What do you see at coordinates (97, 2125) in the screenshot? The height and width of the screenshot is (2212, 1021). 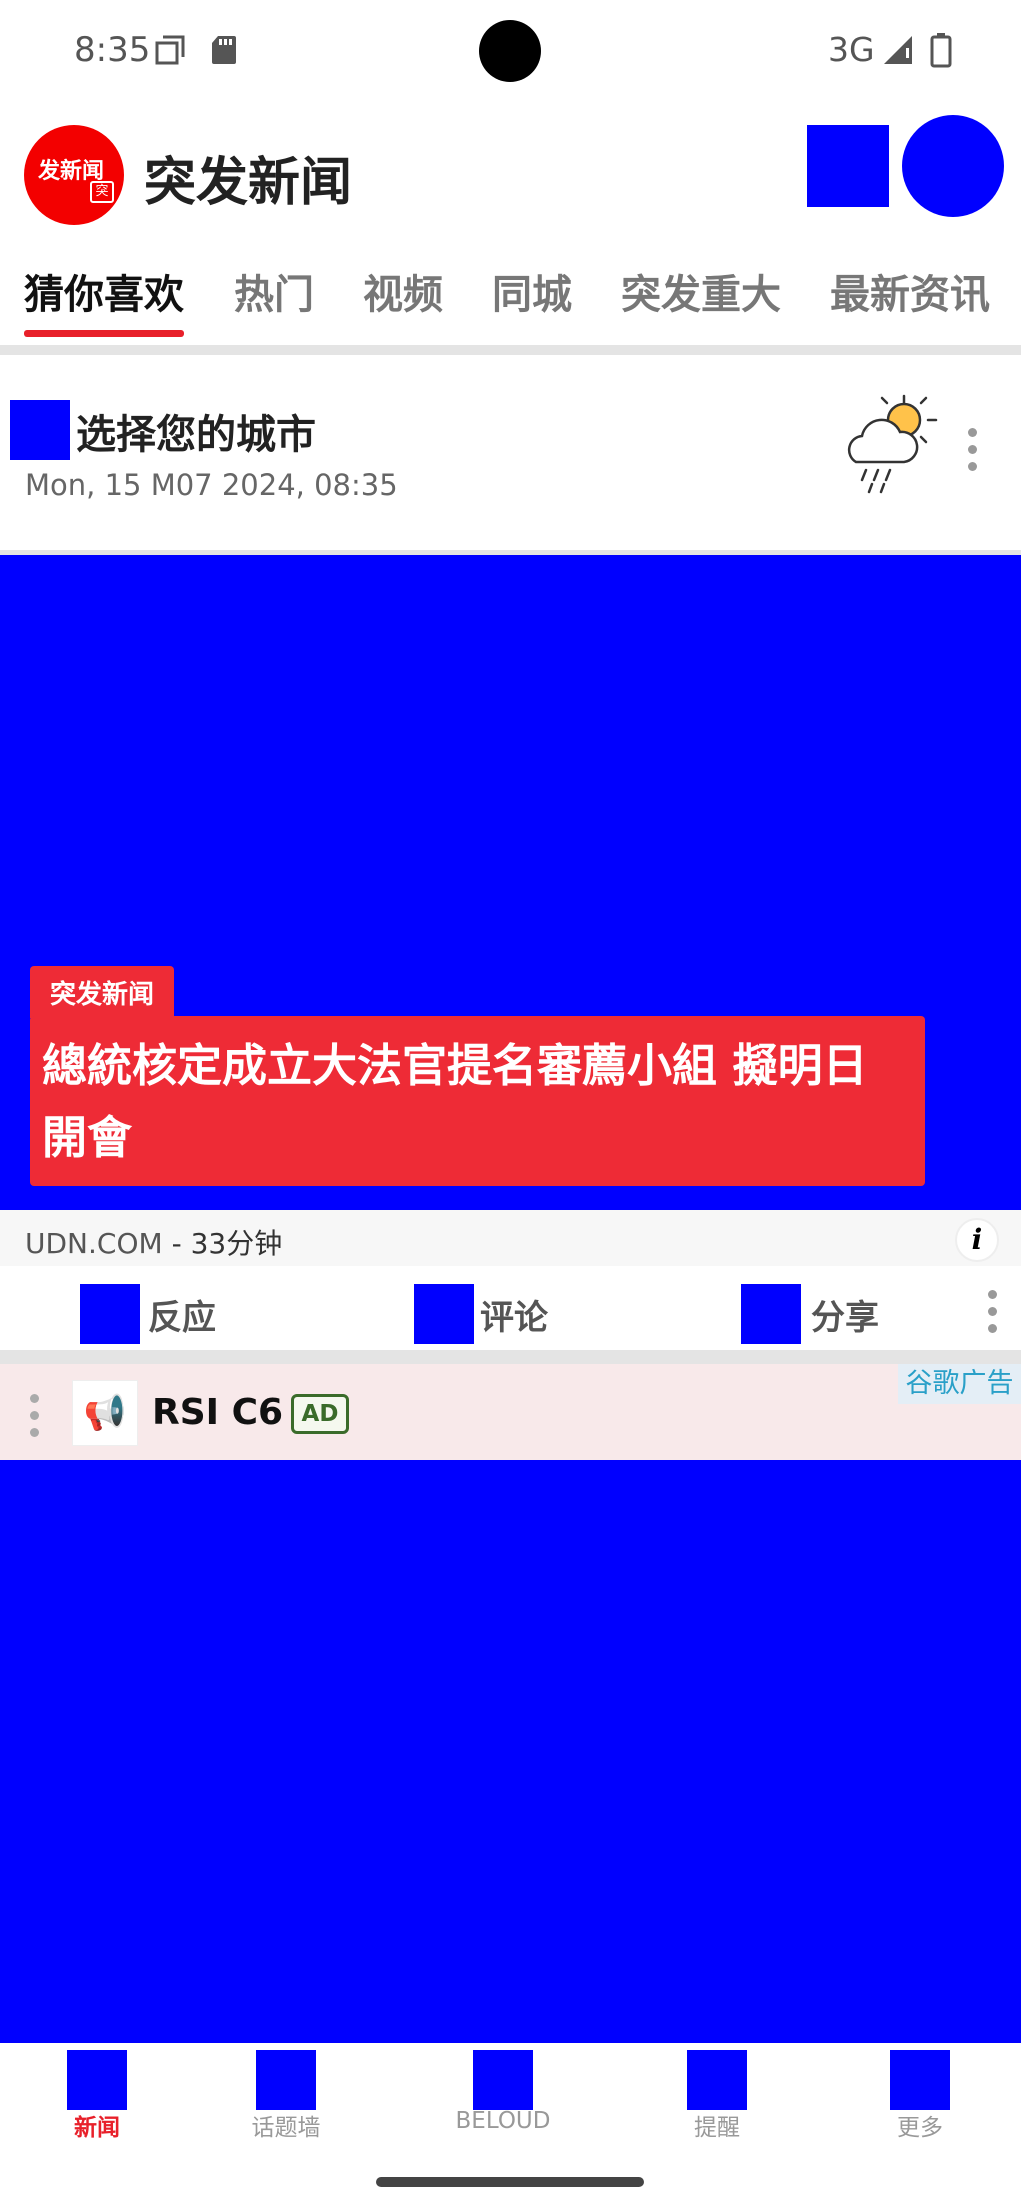 I see `nav-news: 新闻` at bounding box center [97, 2125].